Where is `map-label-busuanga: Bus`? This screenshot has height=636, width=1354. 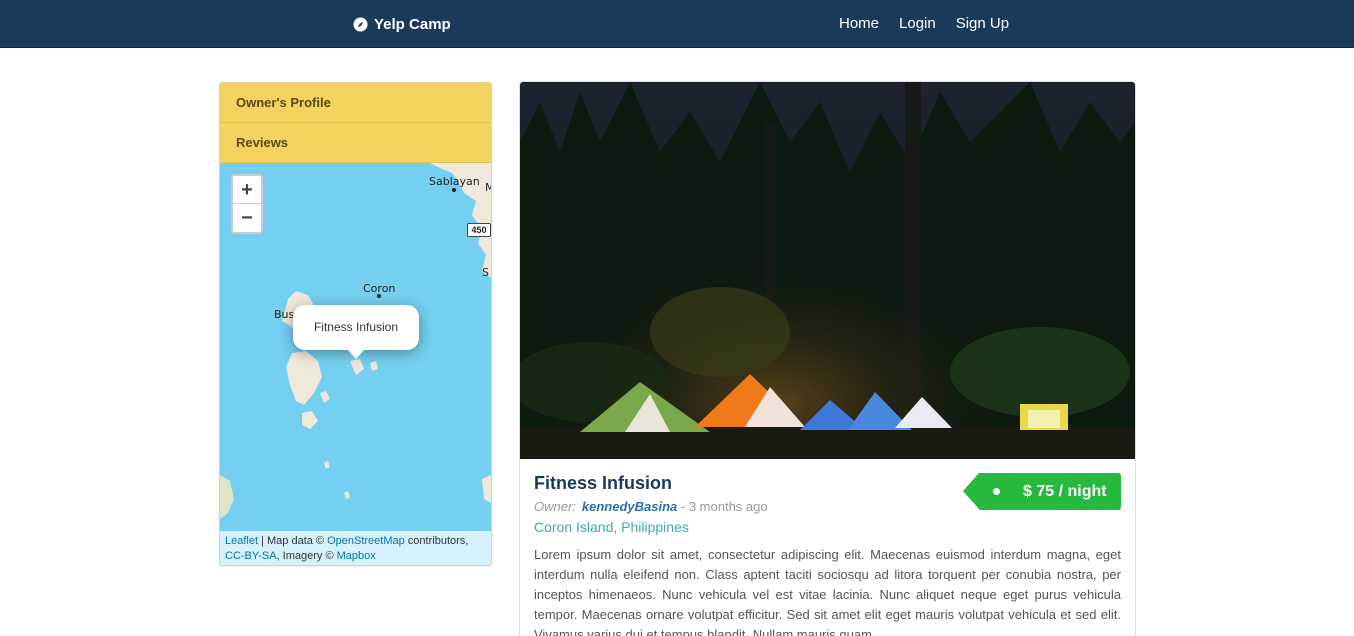 map-label-busuanga: Bus is located at coordinates (284, 314).